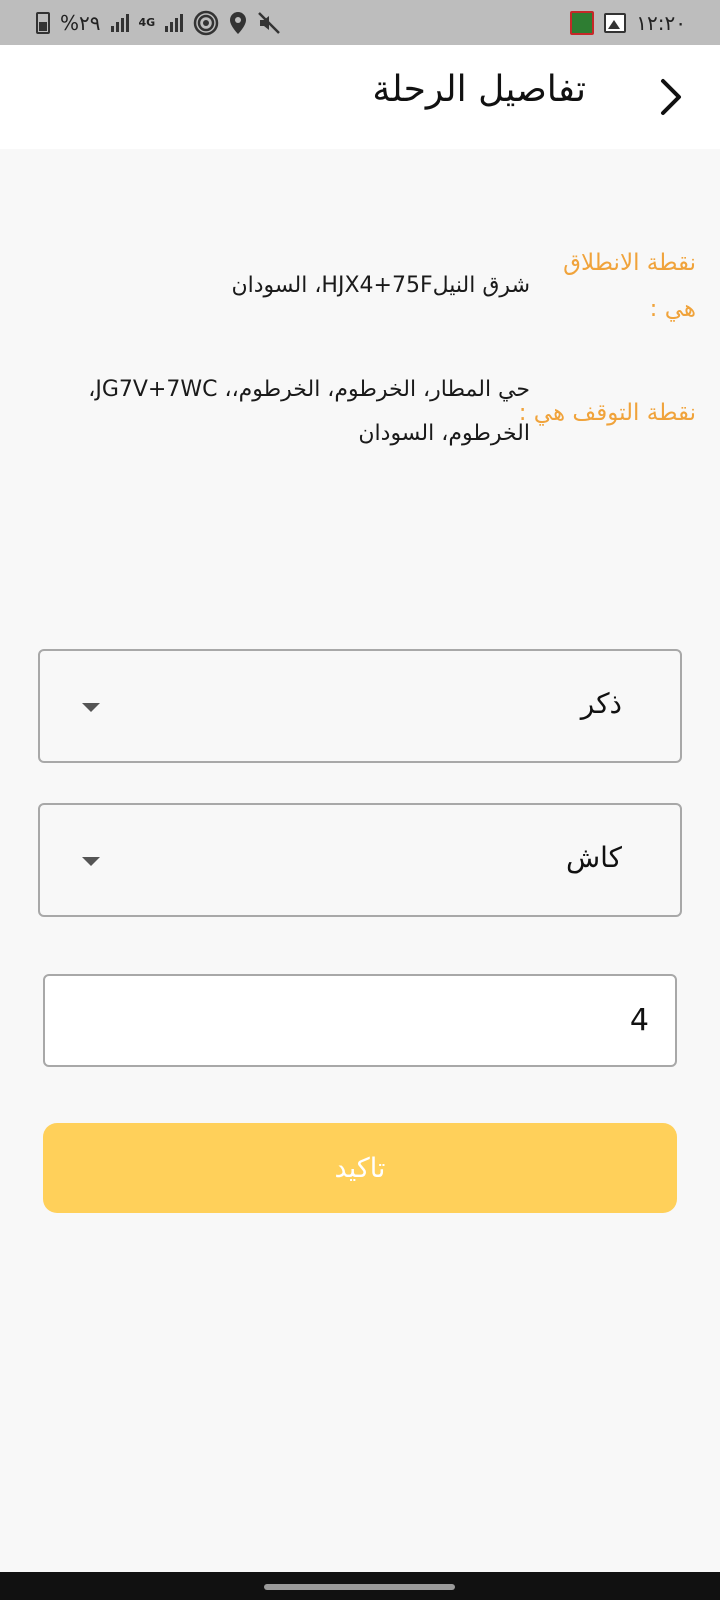 This screenshot has height=1600, width=720. What do you see at coordinates (615, 23) in the screenshot?
I see `image-icon` at bounding box center [615, 23].